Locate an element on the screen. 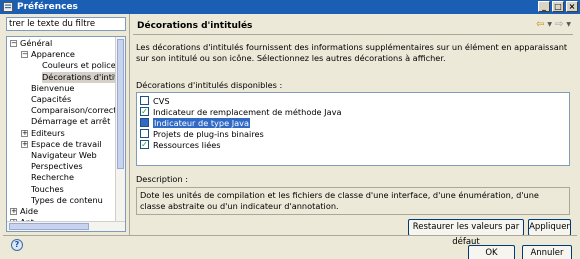 The width and height of the screenshot is (580, 259). decoration-item: ✓ Ressources liées is located at coordinates (180, 144).